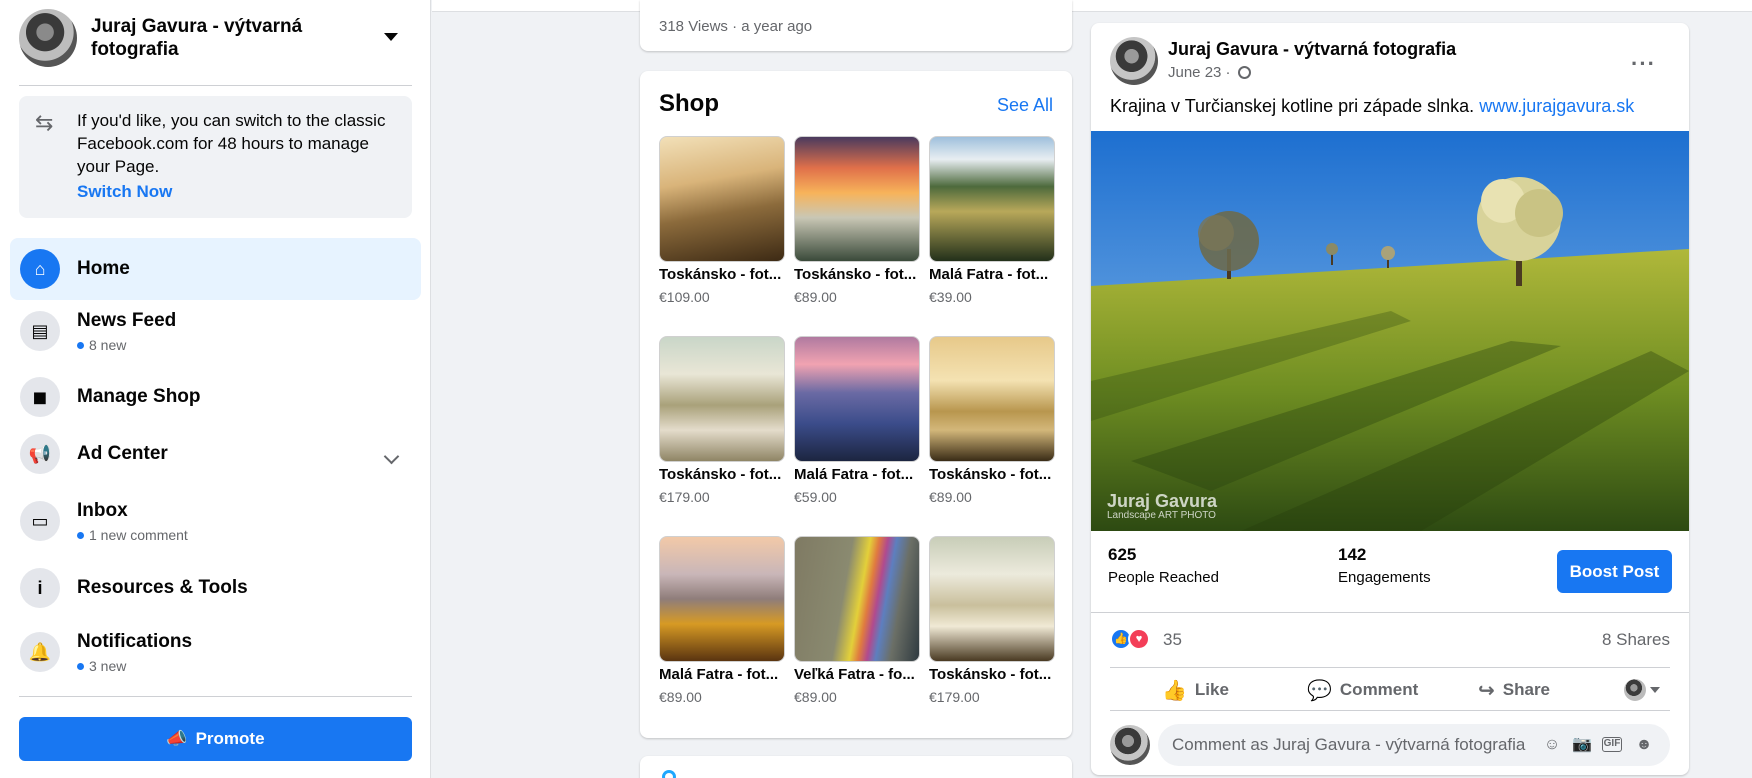 This screenshot has width=1752, height=778. What do you see at coordinates (101, 666) in the screenshot?
I see `nav-sub: 3 new` at bounding box center [101, 666].